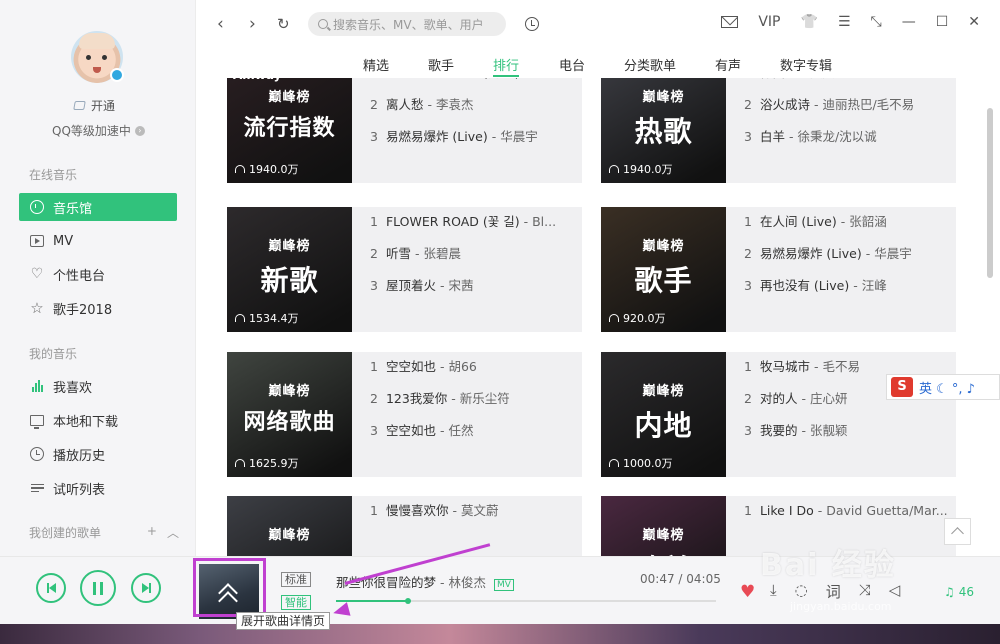  I want to click on volume-icon: ◁, so click(895, 591).